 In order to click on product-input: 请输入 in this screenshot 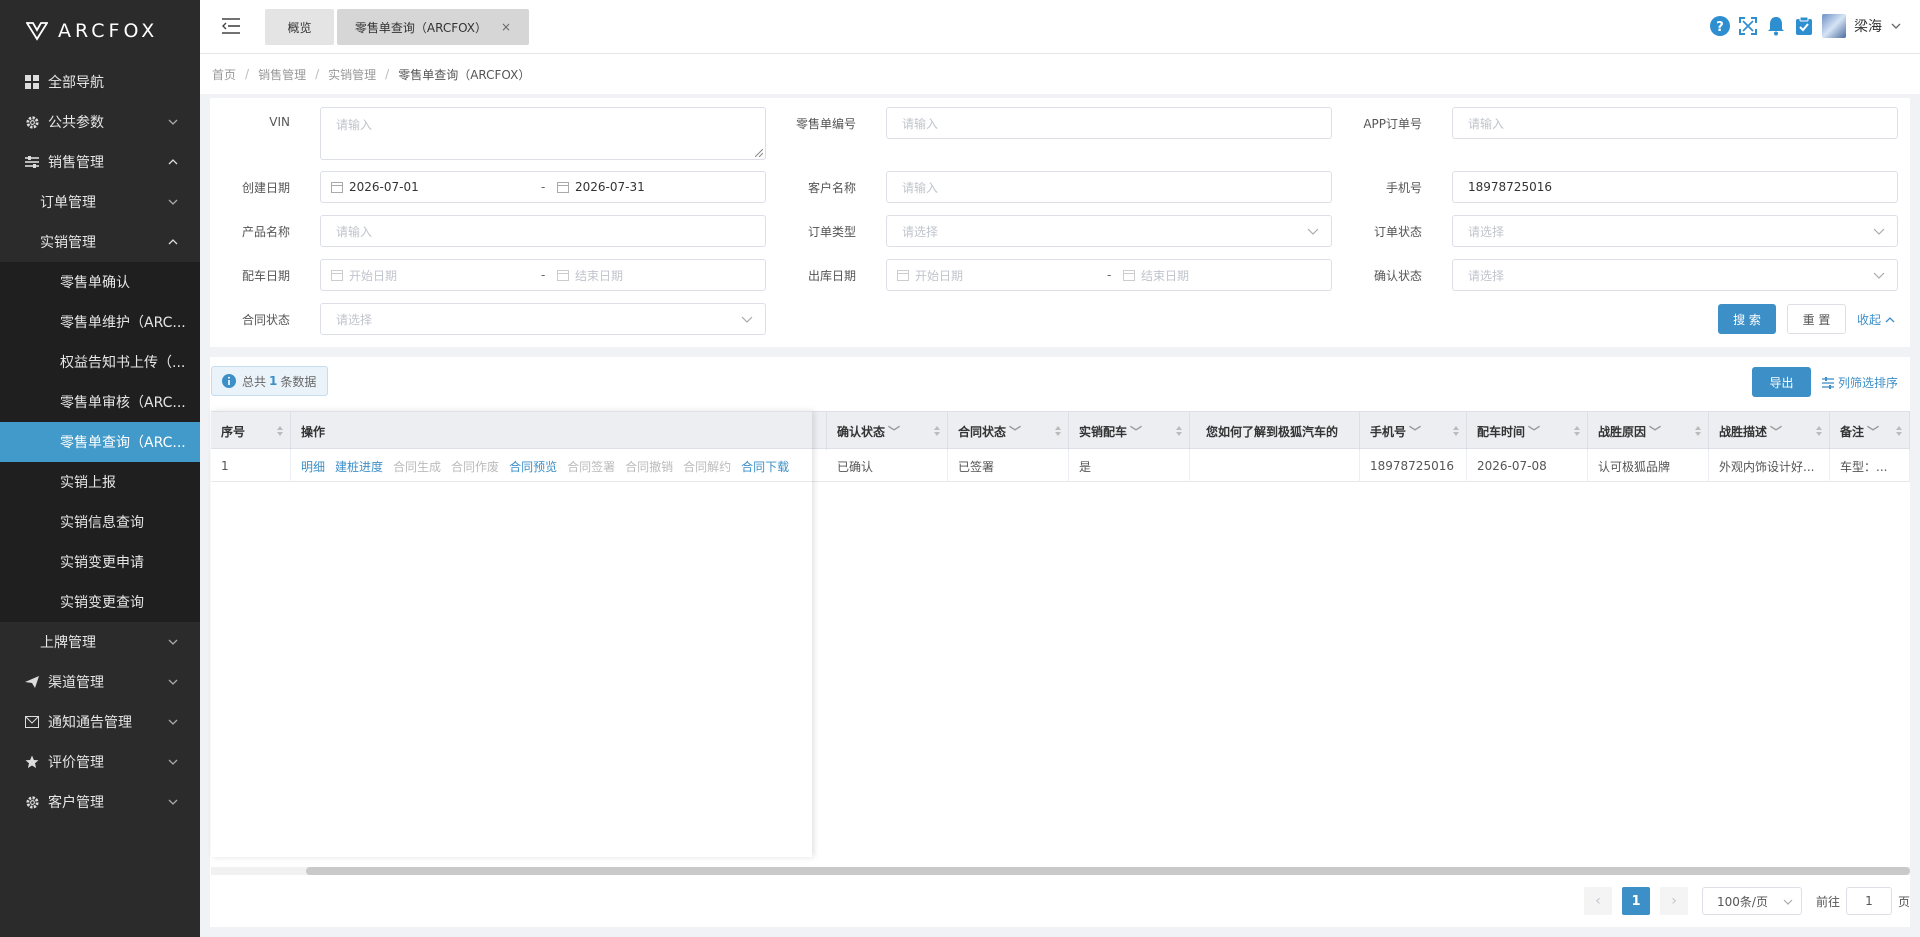, I will do `click(543, 231)`.